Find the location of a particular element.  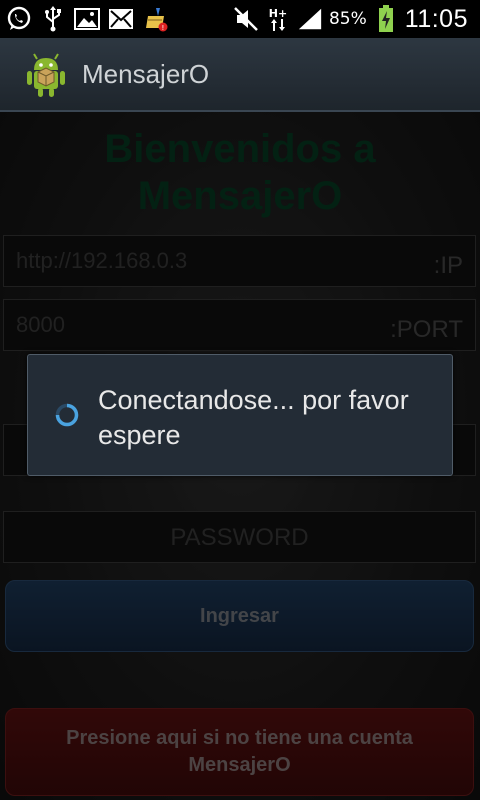

whatsapp-icon is located at coordinates (19, 19).